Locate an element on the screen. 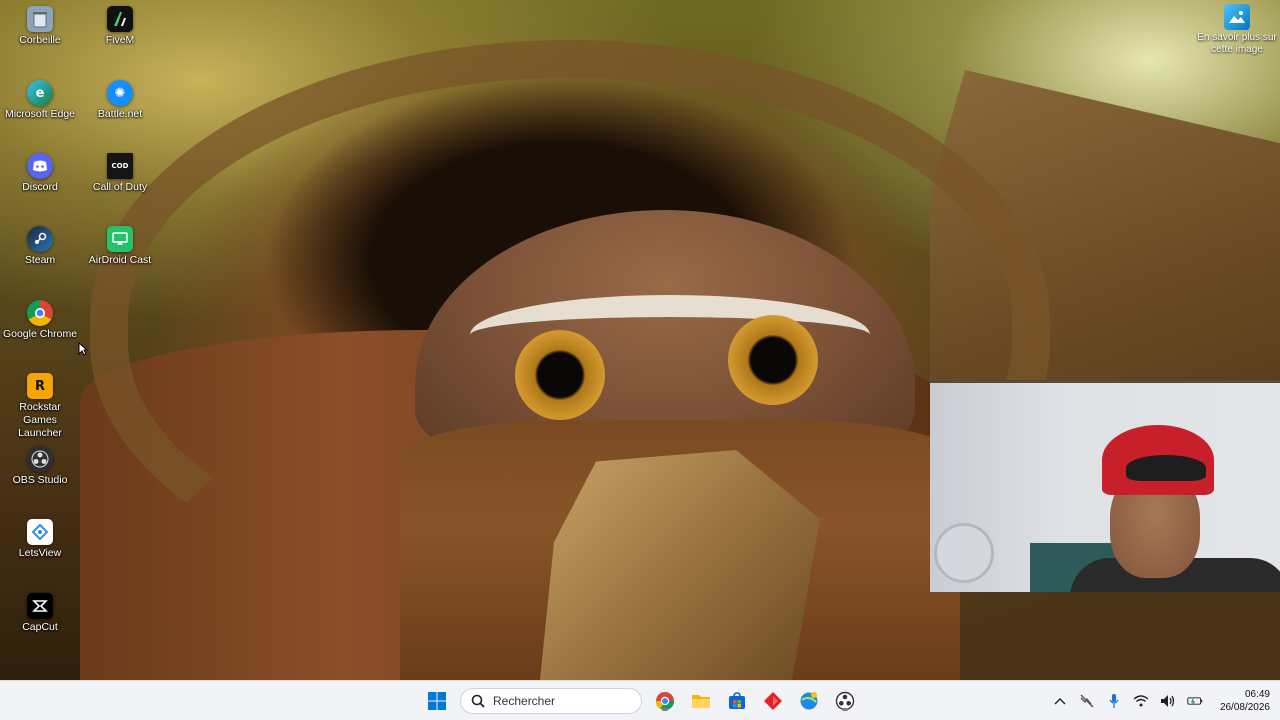 The height and width of the screenshot is (720, 1280). taskbar-app-obs is located at coordinates (845, 701).